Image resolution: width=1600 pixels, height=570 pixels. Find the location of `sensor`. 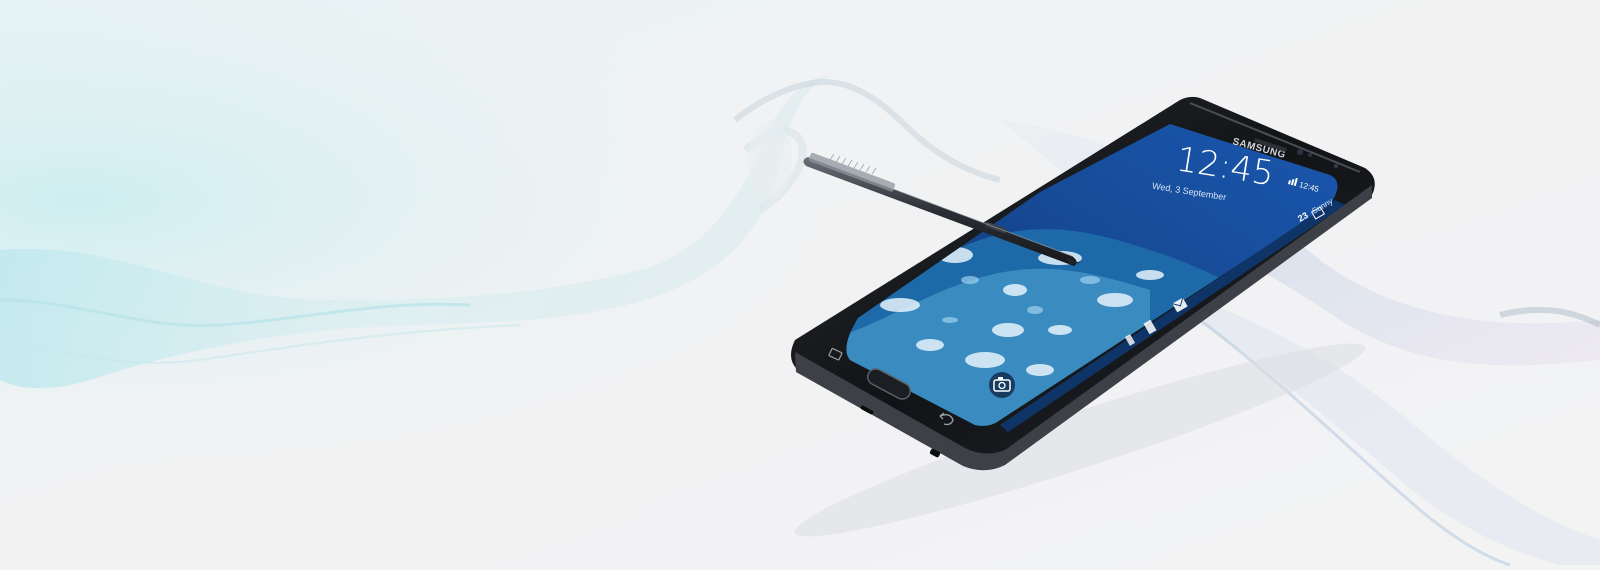

sensor is located at coordinates (1310, 155).